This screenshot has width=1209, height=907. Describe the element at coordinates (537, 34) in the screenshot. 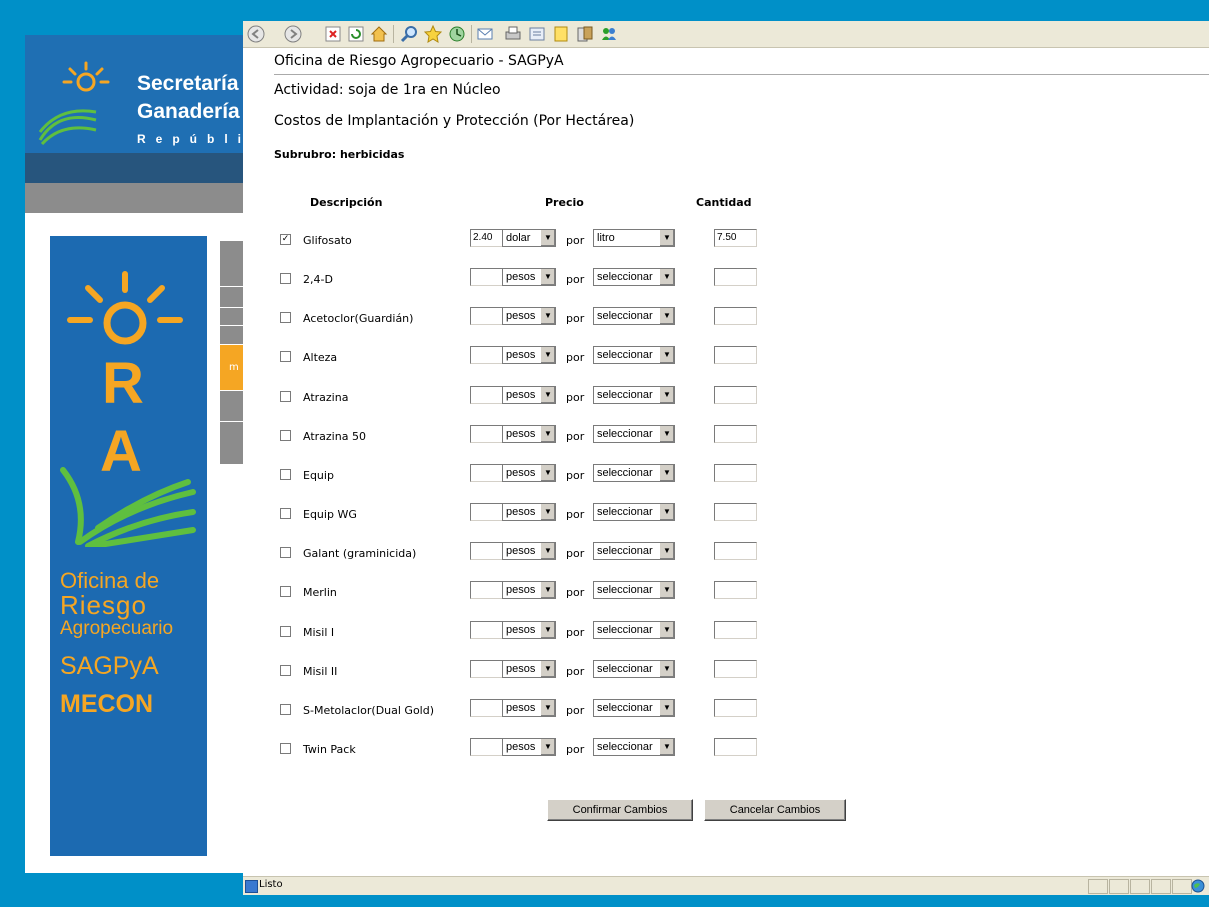

I see `edit-icon` at that location.